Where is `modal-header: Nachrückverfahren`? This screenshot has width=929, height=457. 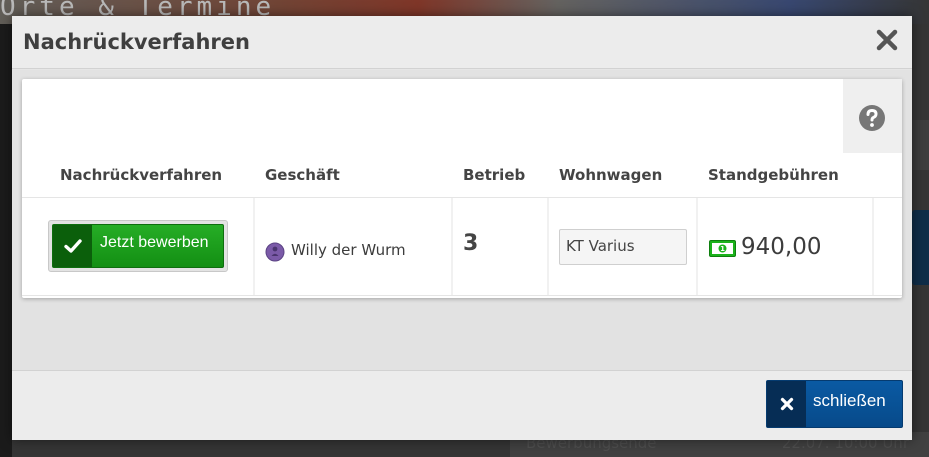
modal-header: Nachrückverfahren is located at coordinates (462, 42).